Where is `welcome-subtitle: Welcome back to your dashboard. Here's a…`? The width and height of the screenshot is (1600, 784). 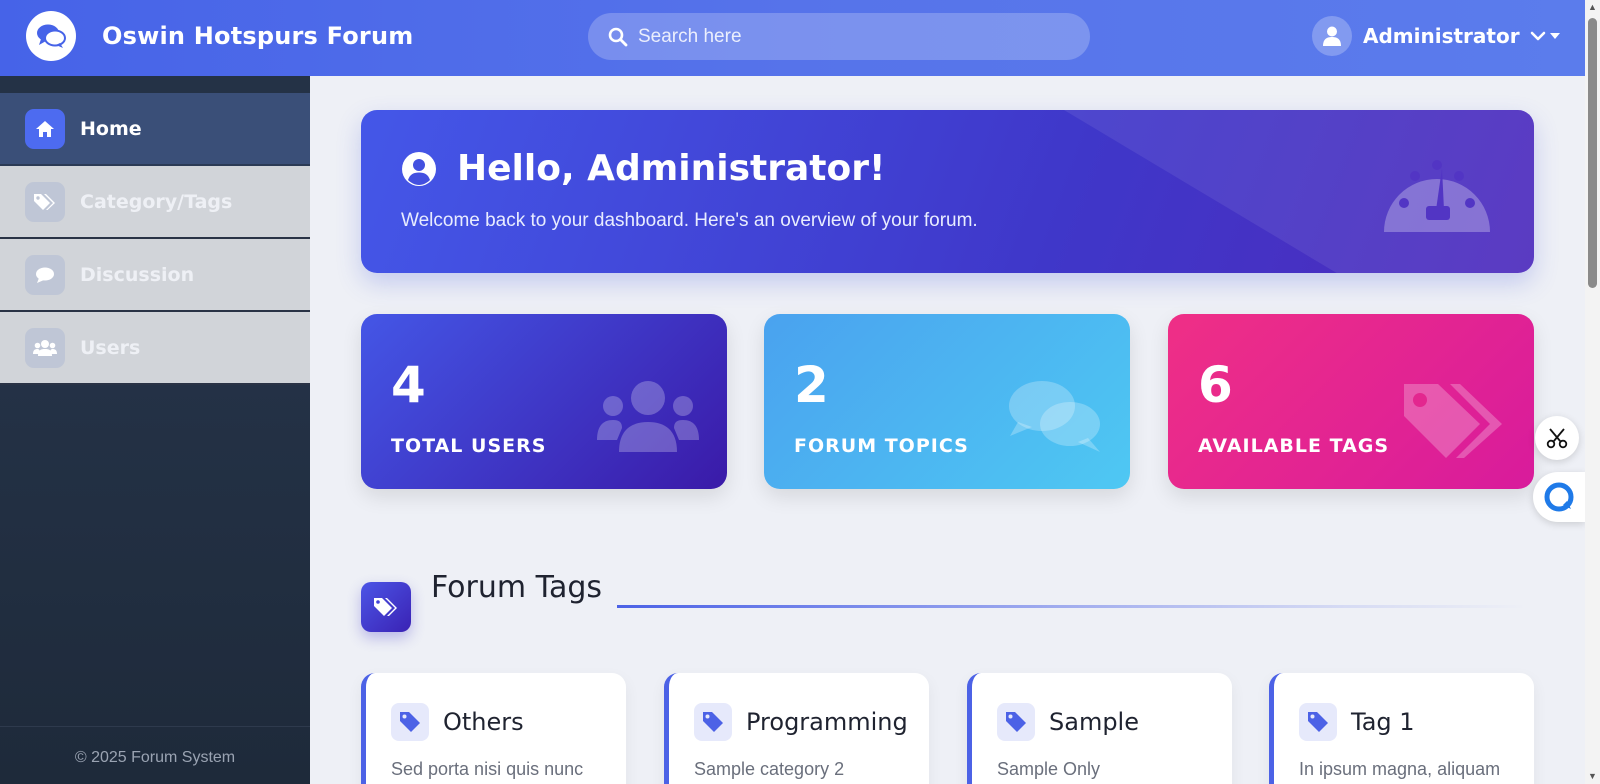
welcome-subtitle: Welcome back to your dashboard. Here's a… is located at coordinates (689, 220).